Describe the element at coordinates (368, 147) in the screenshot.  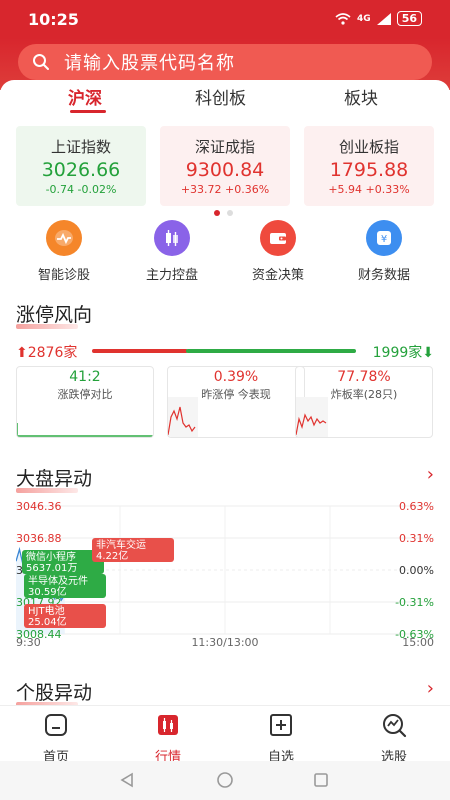
I see `index-name: 创业板指` at that location.